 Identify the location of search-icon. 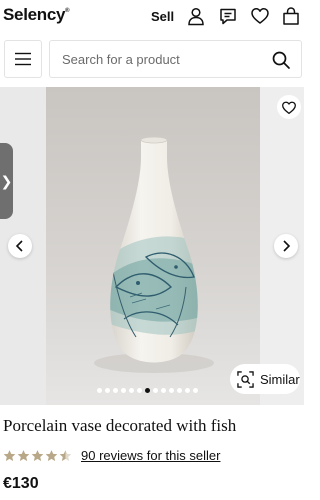
(281, 60).